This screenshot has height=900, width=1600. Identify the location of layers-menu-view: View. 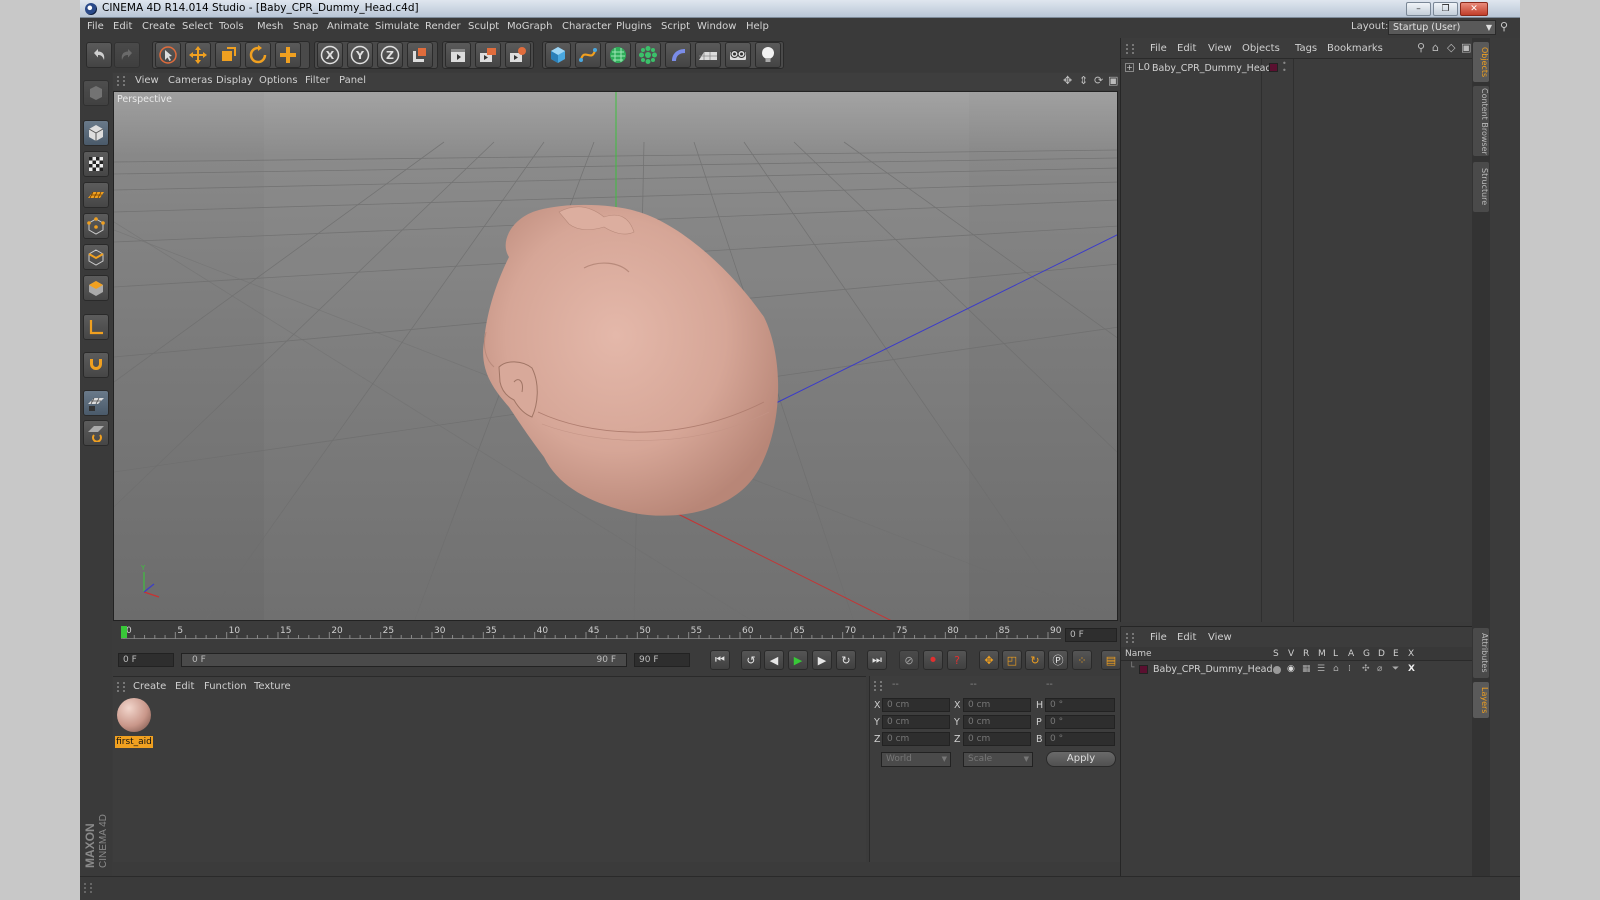
(1220, 637).